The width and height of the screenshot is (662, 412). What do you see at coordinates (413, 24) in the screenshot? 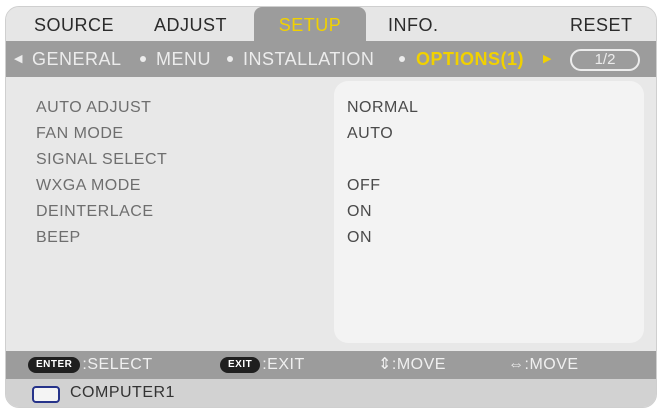
I see `tab-info: INFO.` at bounding box center [413, 24].